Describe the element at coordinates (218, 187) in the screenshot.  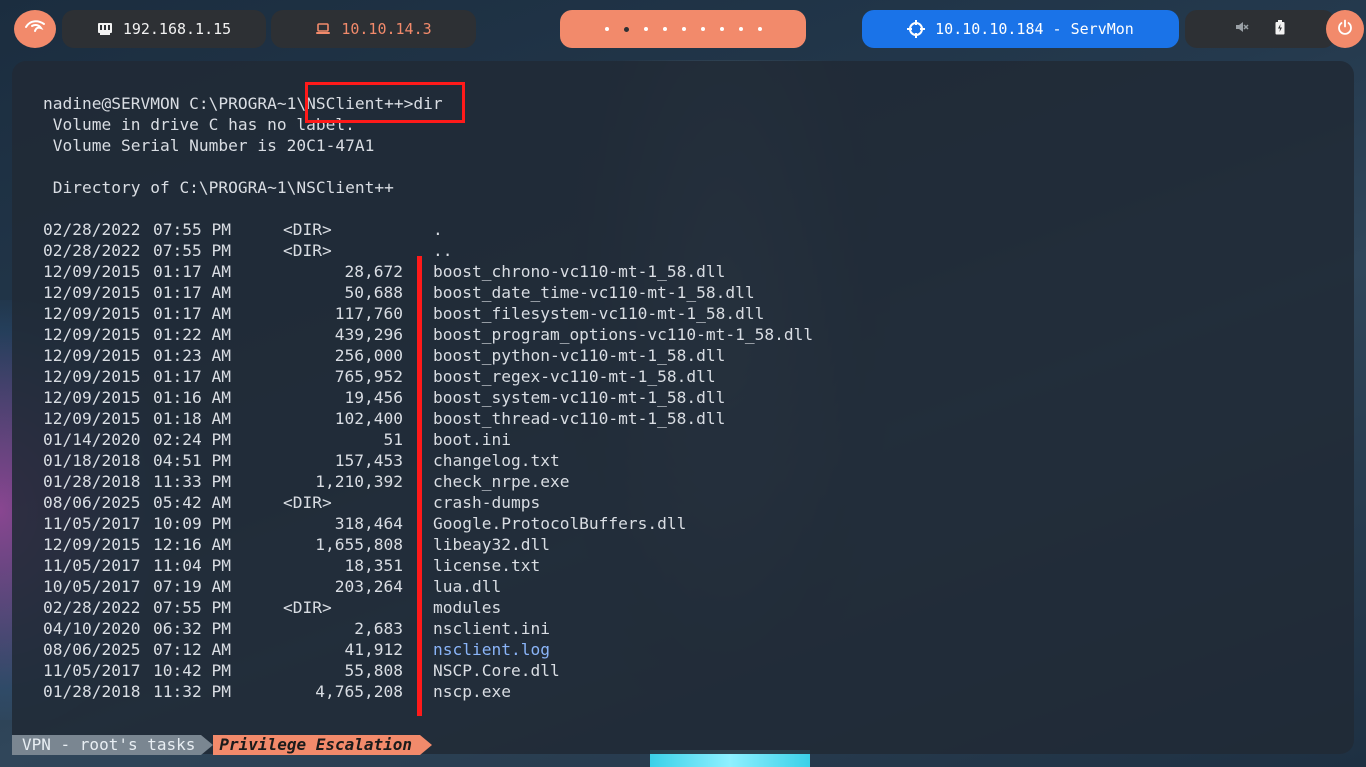
I see `terminal-line: Directory of C:\PROGRA~1\NSClient++` at that location.